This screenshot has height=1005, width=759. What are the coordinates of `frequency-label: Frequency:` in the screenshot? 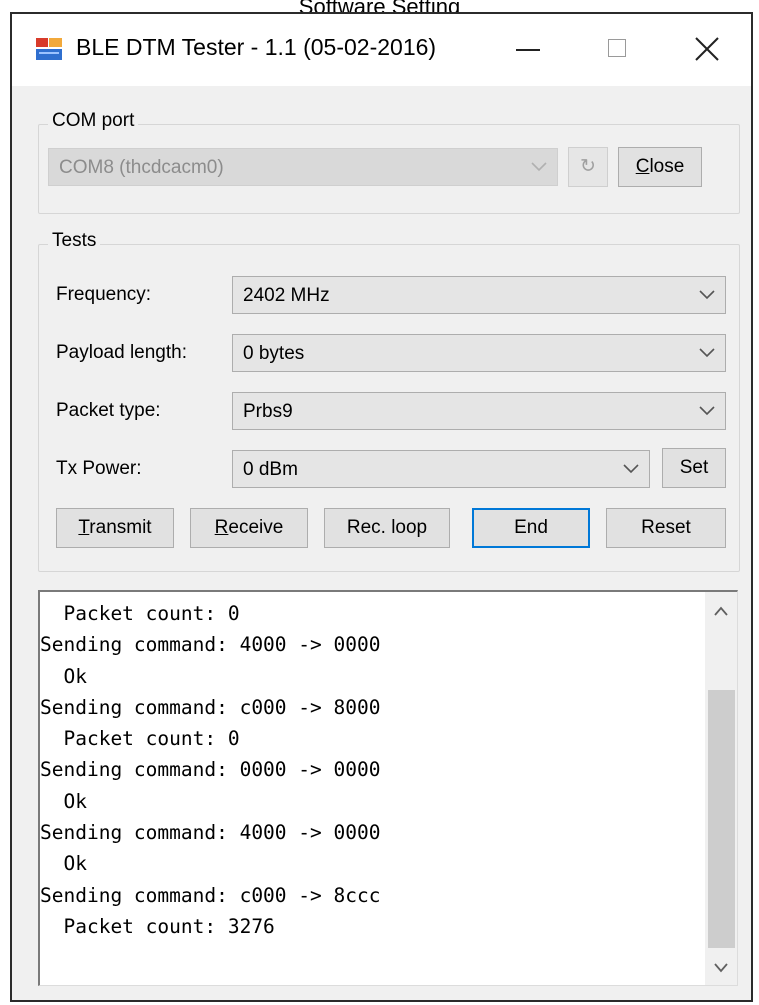 It's located at (104, 294).